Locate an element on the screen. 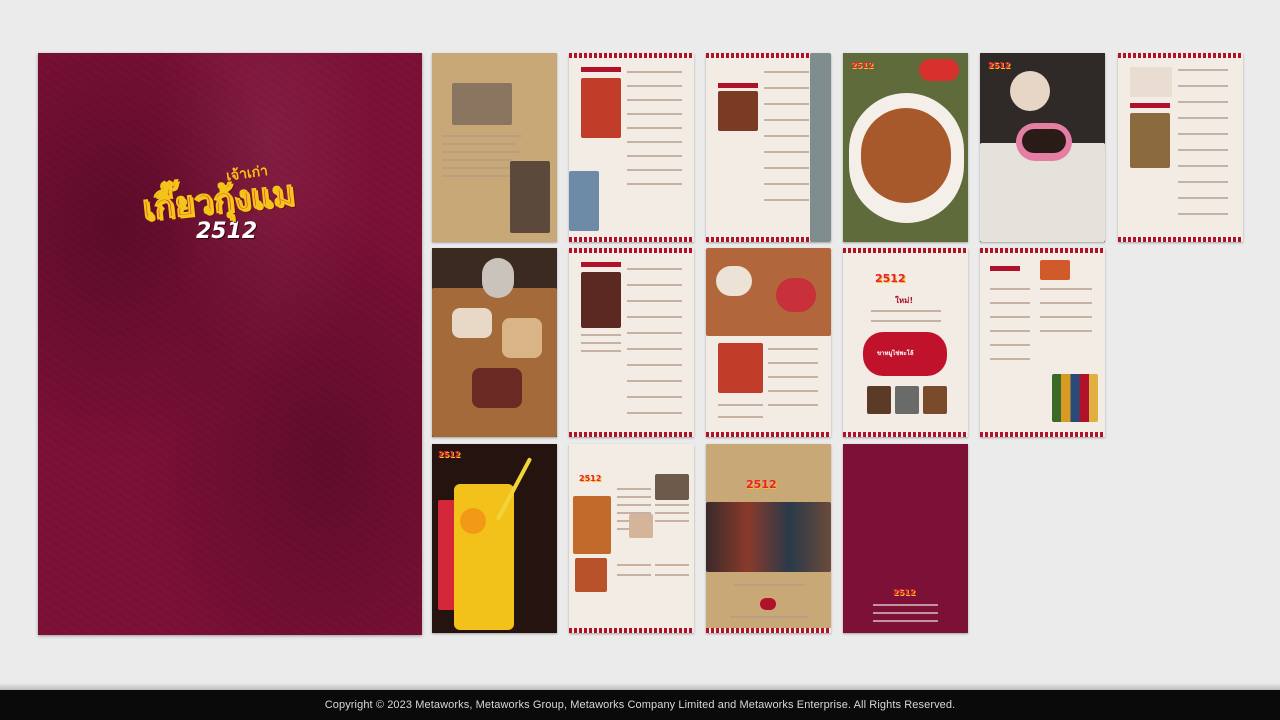 The image size is (1280, 720). menu-back-cover: 2512 is located at coordinates (905, 538).